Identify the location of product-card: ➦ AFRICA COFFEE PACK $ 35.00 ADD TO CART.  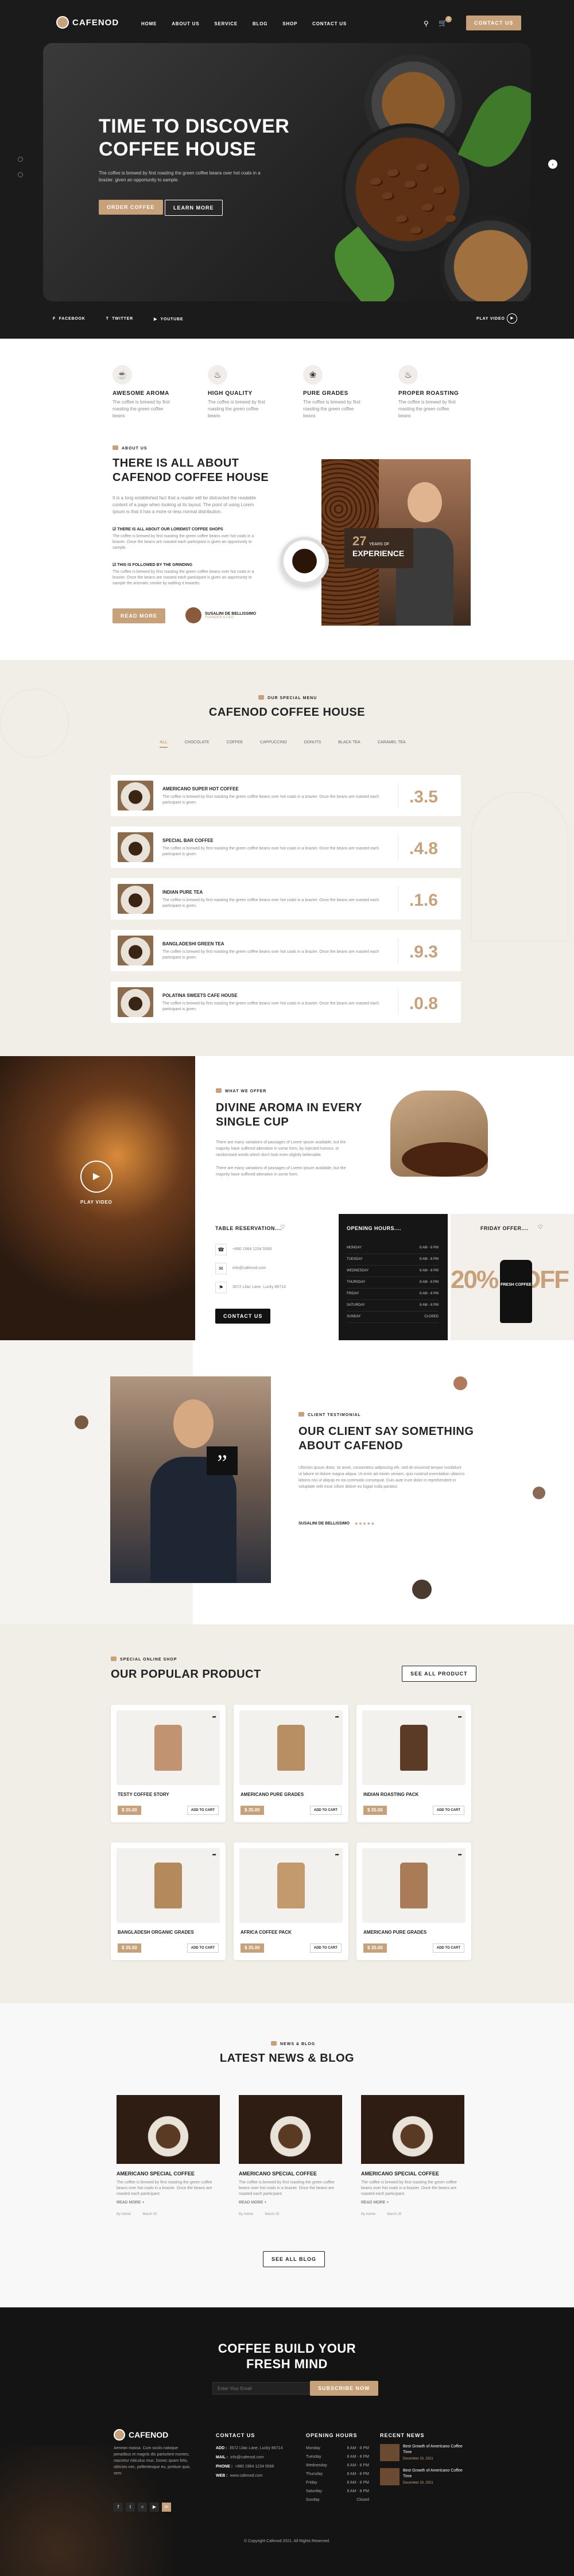
(291, 1901).